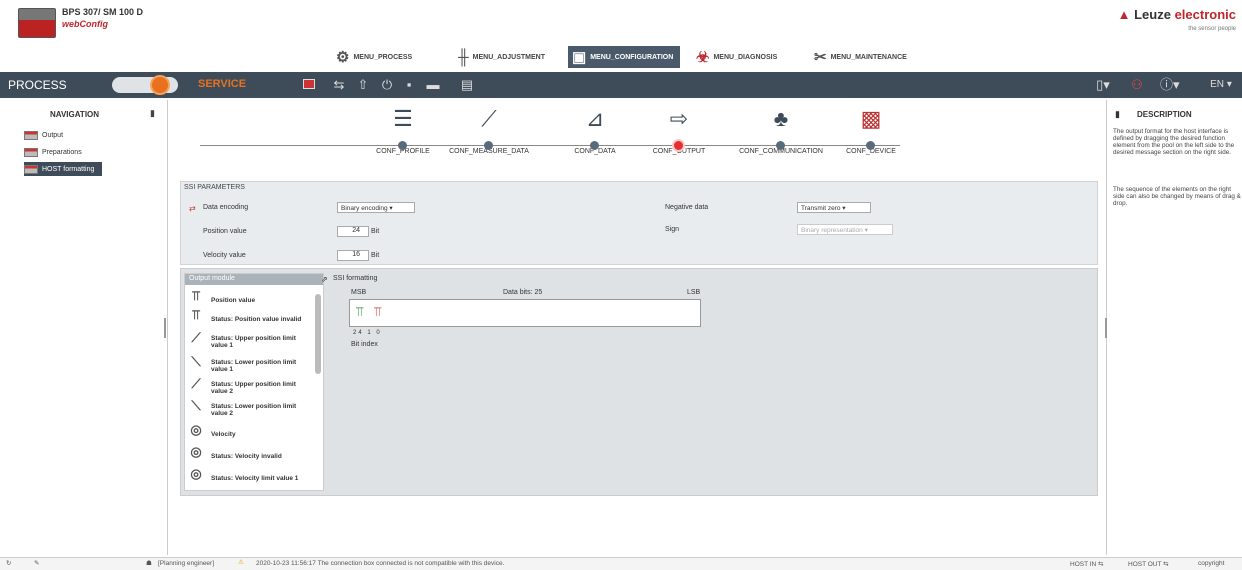  Describe the element at coordinates (196, 383) in the screenshot. I see `upper-limit-2-icon: ⟋` at that location.